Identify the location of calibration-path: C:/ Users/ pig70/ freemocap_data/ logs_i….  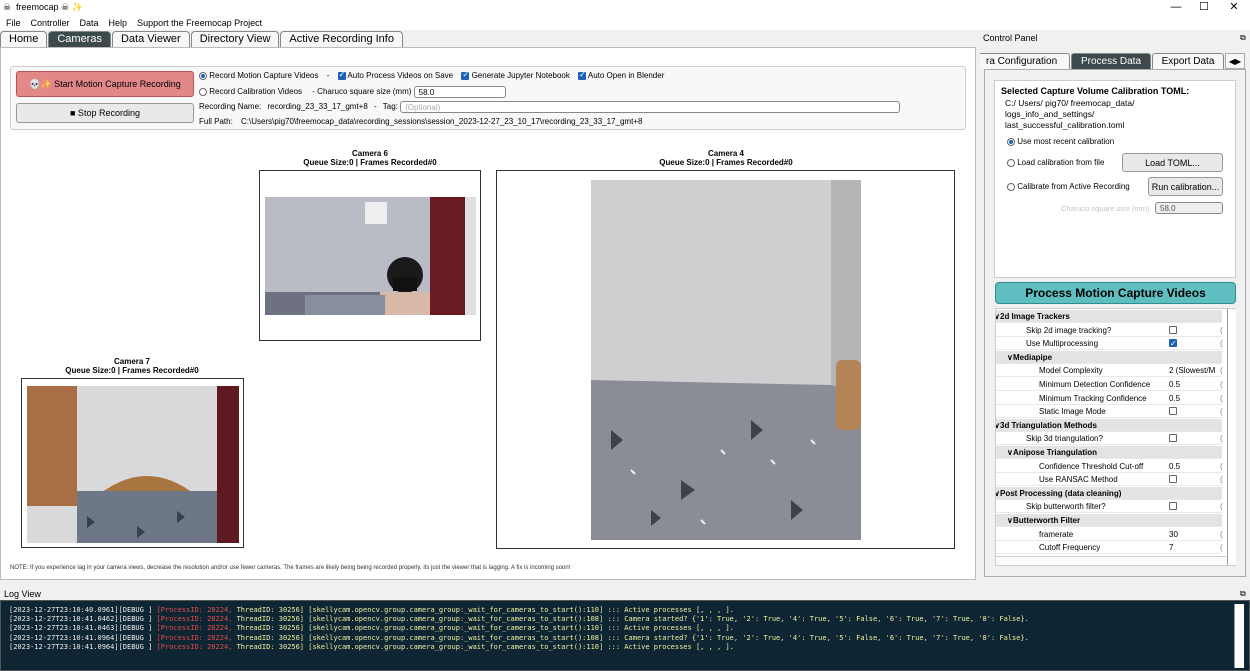
(1070, 114).